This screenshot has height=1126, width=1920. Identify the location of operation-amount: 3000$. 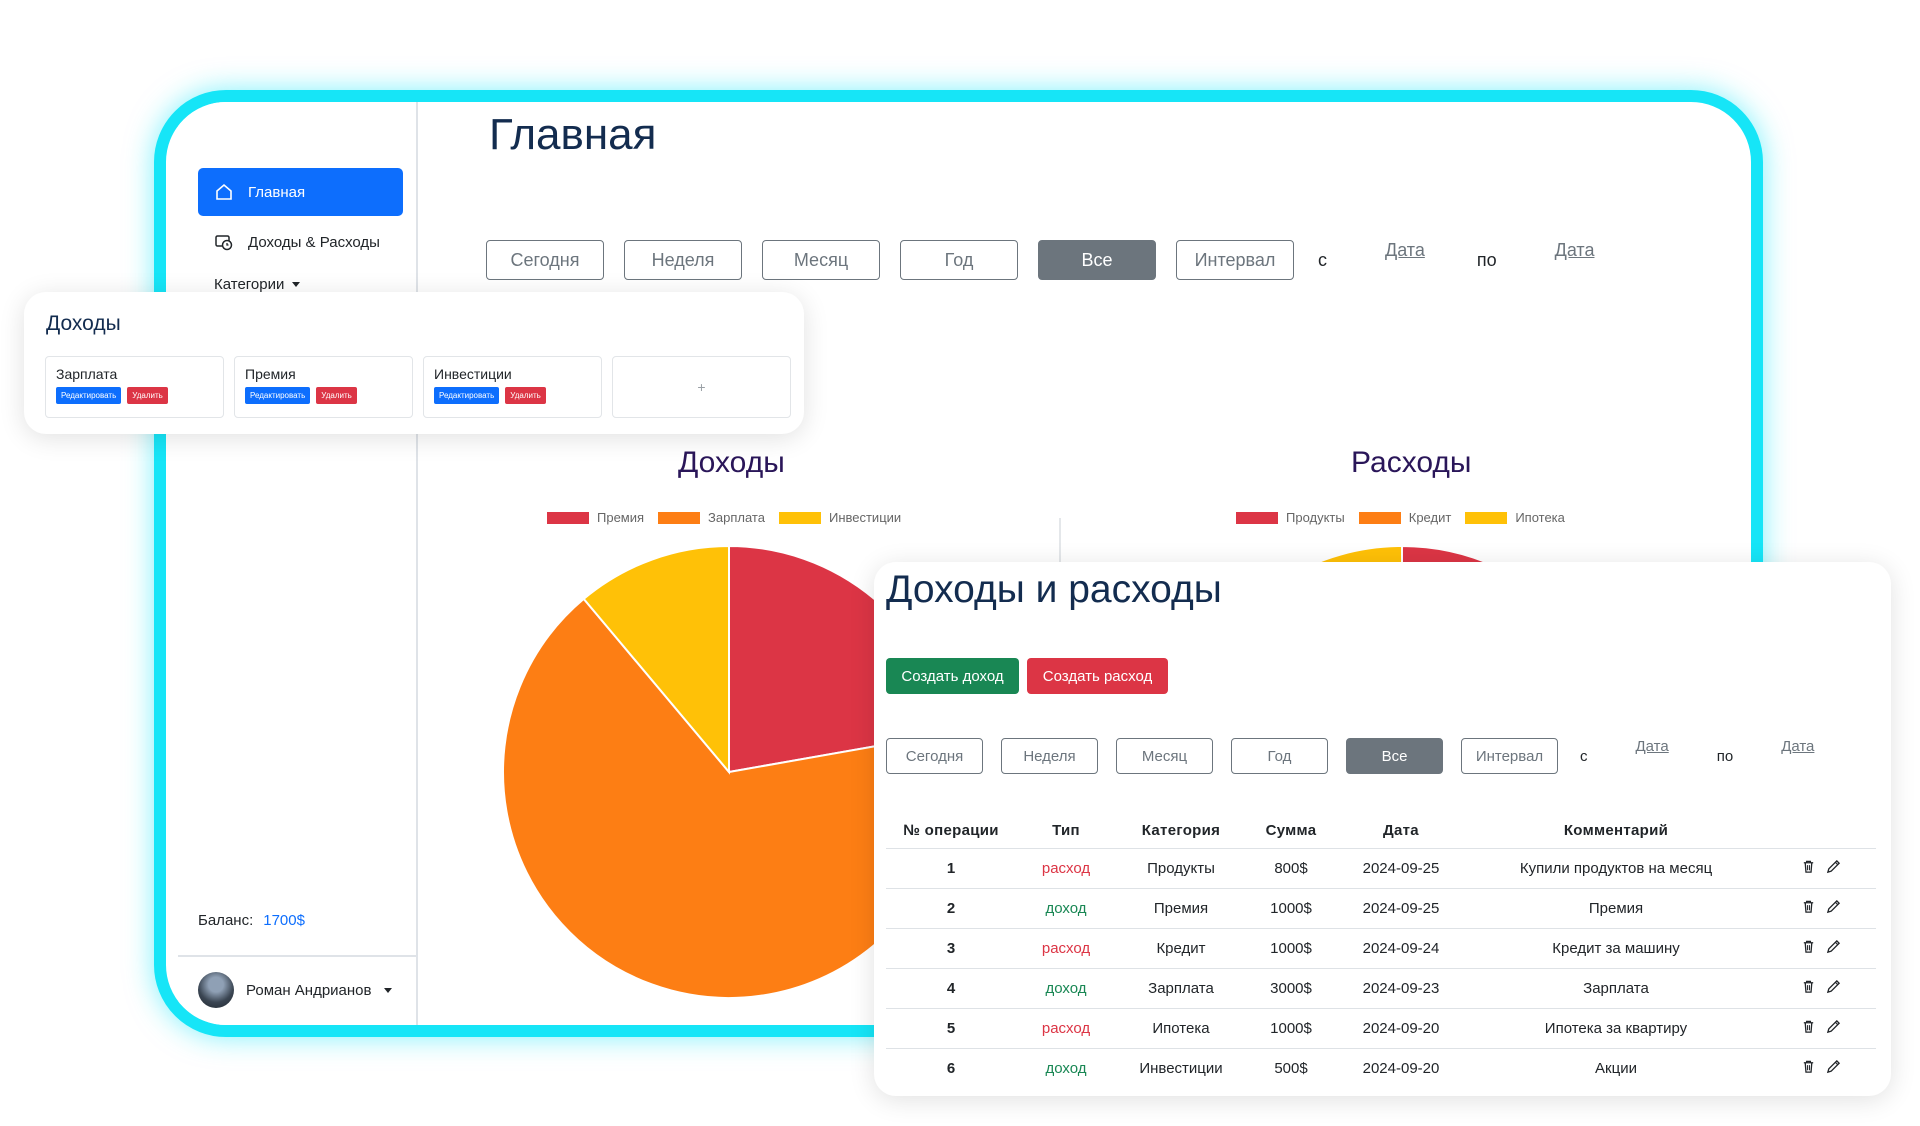
(1291, 988).